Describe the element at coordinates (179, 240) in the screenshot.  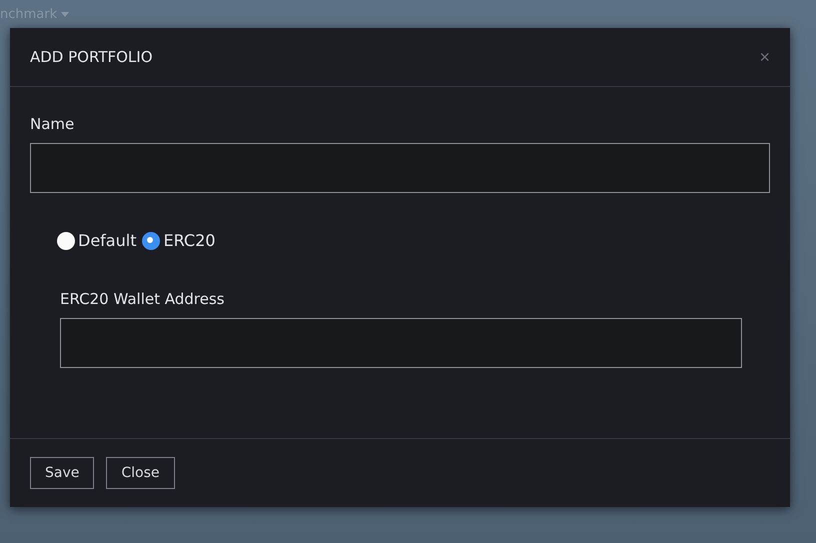
I see `radio-option: ERC20` at that location.